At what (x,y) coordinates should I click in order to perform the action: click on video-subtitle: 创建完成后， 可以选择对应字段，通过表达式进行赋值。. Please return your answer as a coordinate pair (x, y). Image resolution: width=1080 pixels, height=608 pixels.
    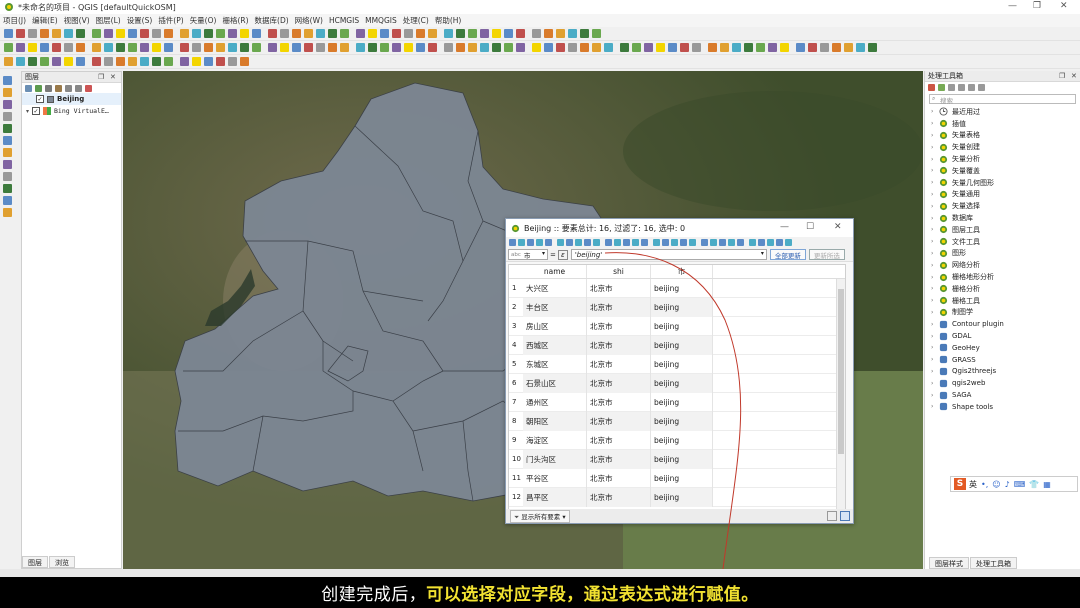
    Looking at the image, I should click on (540, 592).